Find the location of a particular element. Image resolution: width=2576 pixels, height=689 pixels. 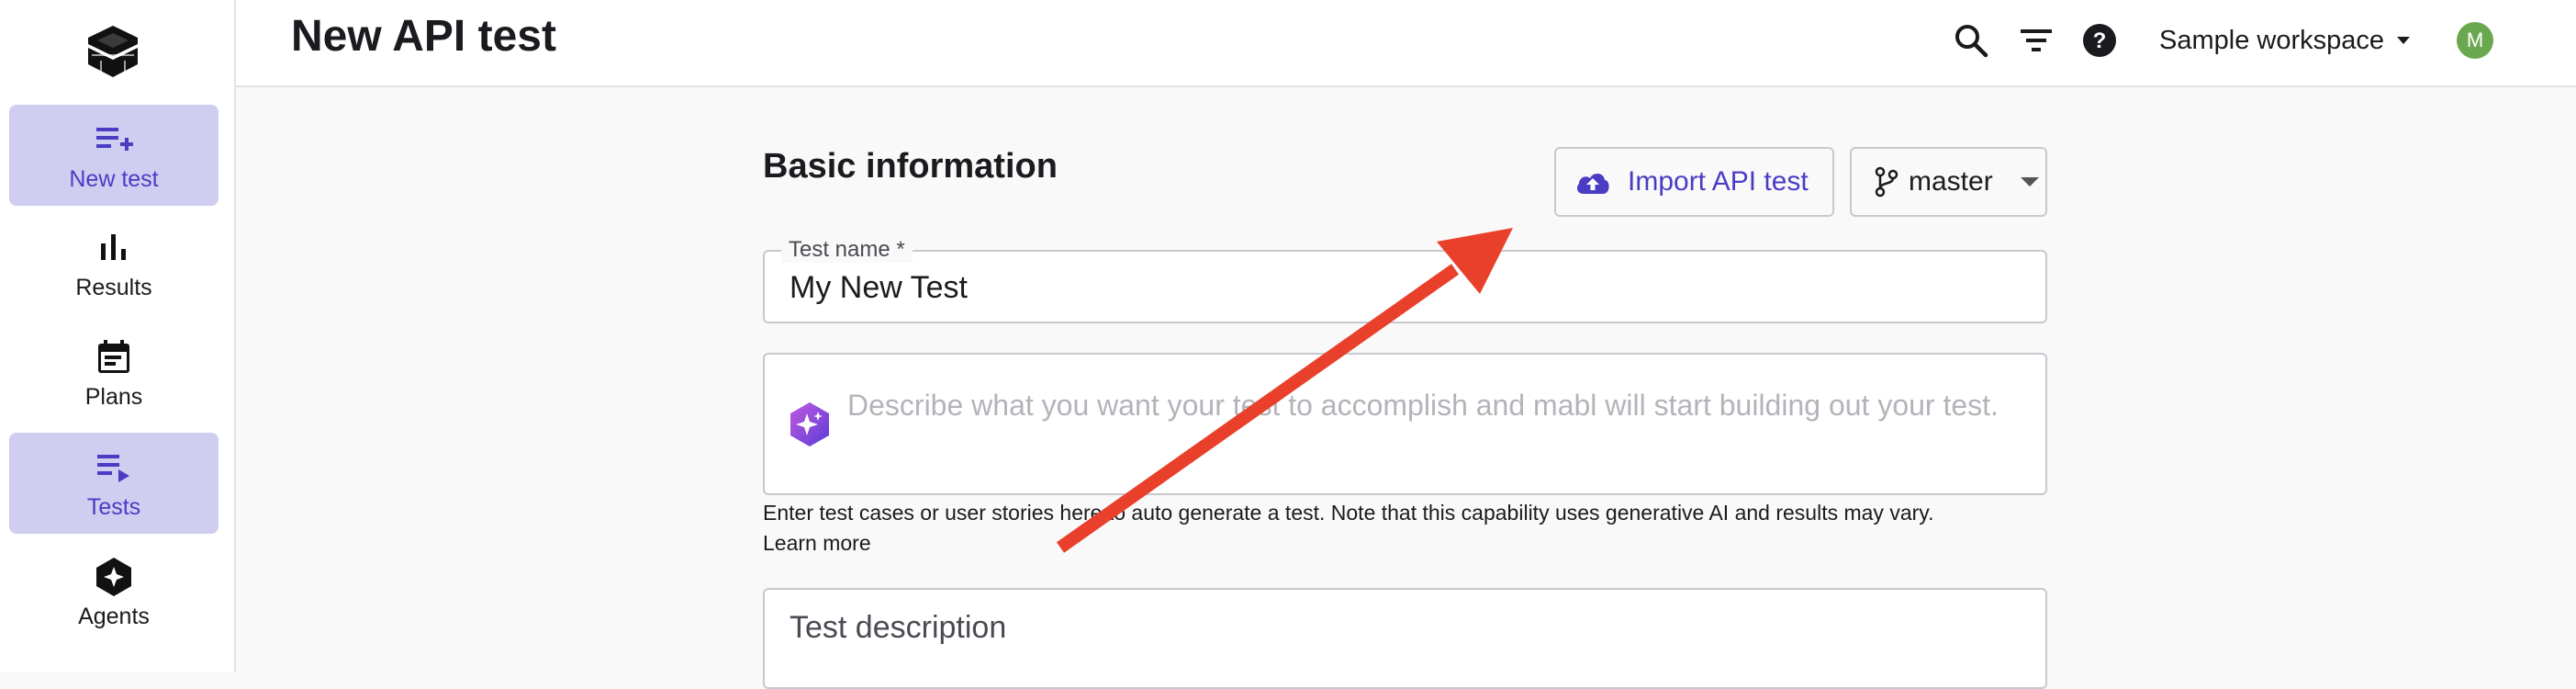

section-title: Basic information is located at coordinates (910, 166).